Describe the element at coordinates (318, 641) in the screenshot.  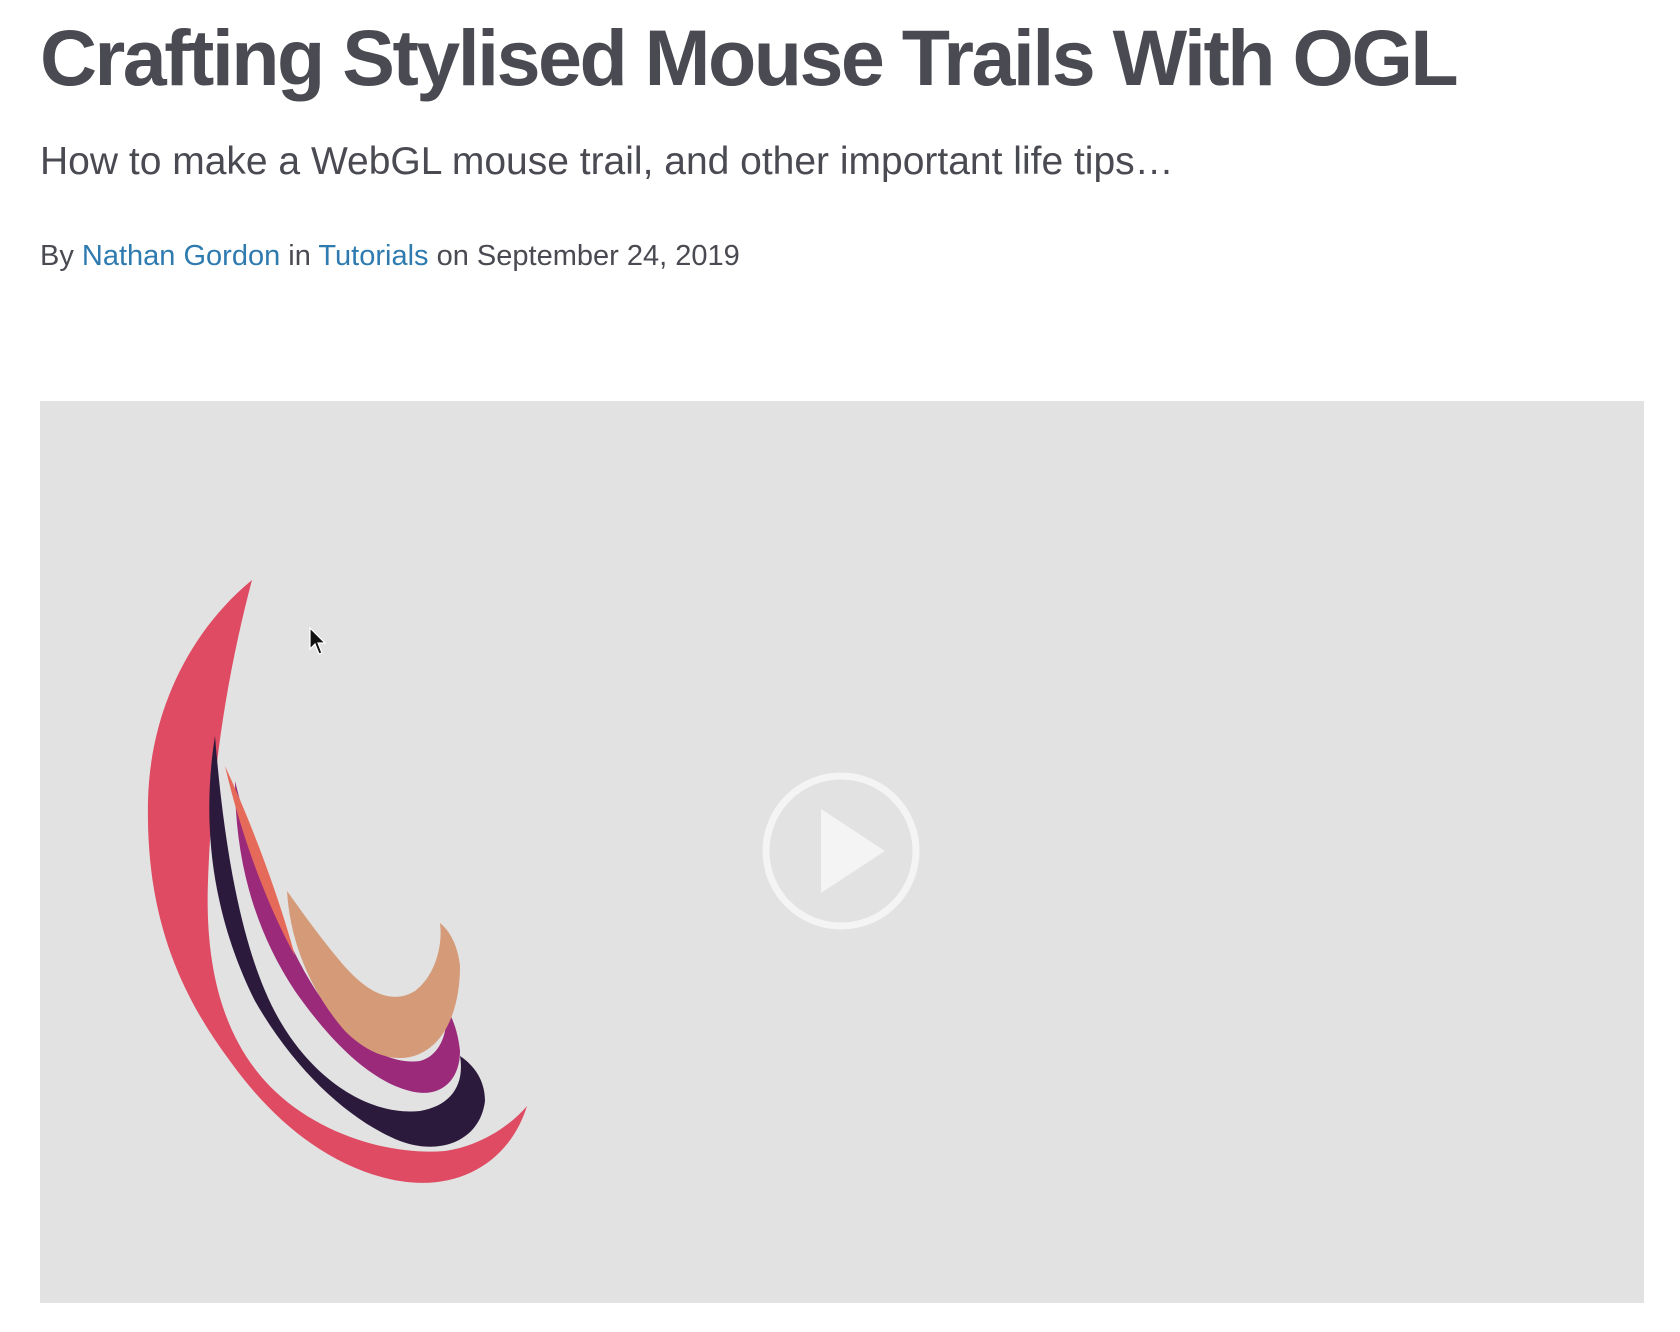
I see `mouse-pointer-icon` at that location.